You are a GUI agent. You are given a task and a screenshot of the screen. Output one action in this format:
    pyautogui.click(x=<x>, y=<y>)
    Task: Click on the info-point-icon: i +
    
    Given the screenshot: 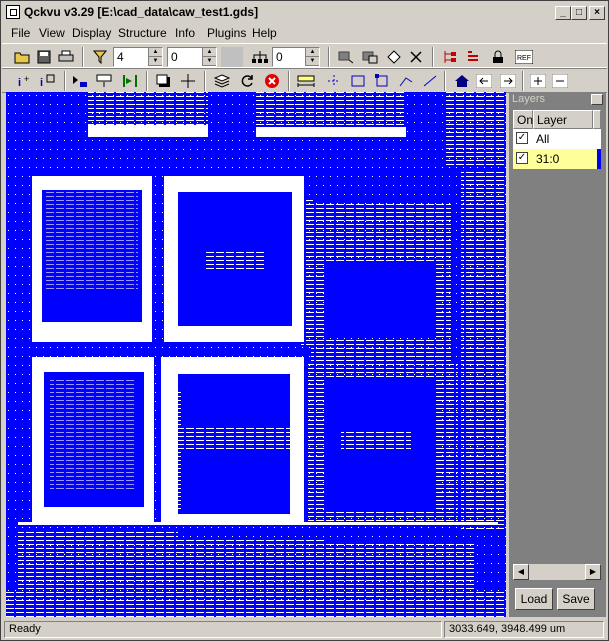 What is the action you would take?
    pyautogui.click(x=26, y=81)
    